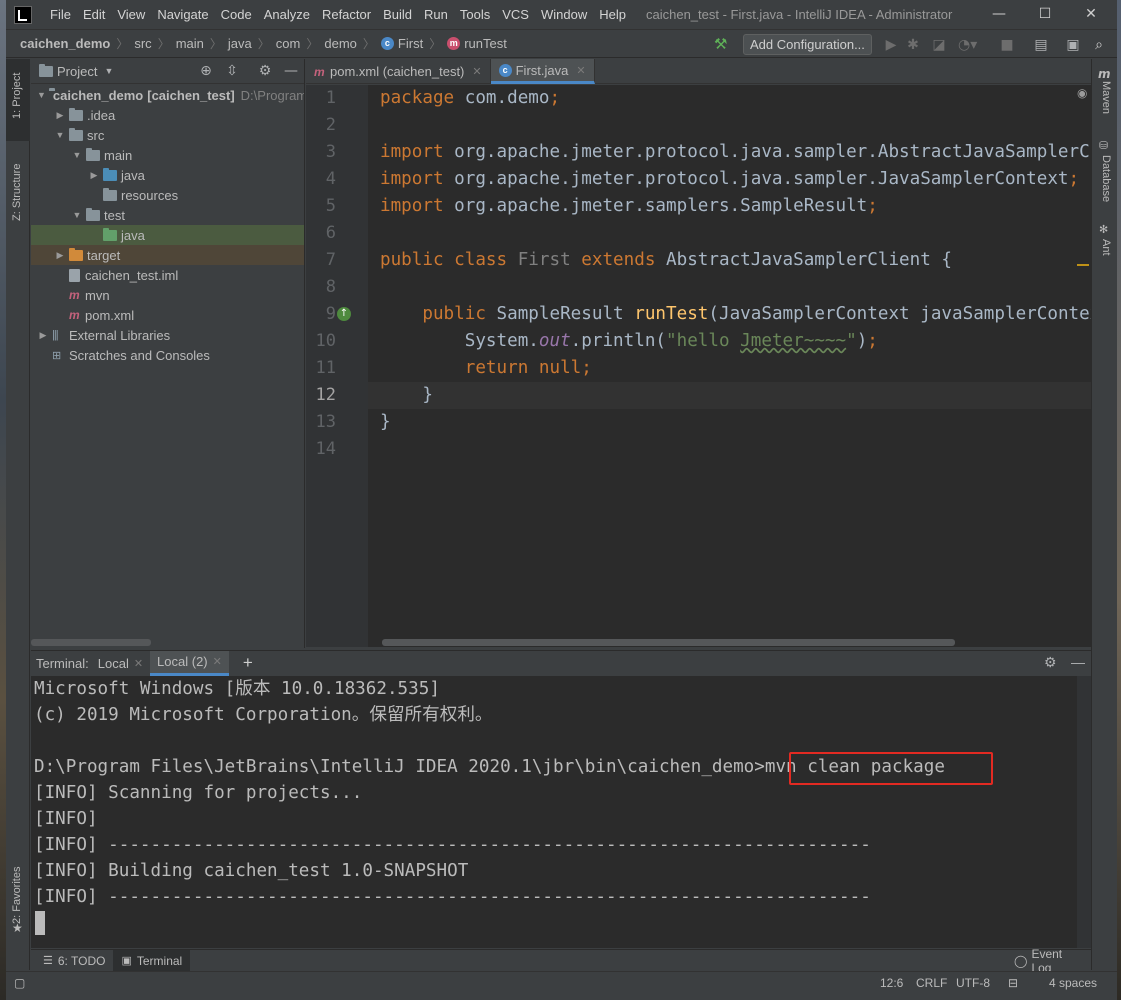 Image resolution: width=1121 pixels, height=1000 pixels. I want to click on indent-setting: 4 spaces, so click(1073, 983).